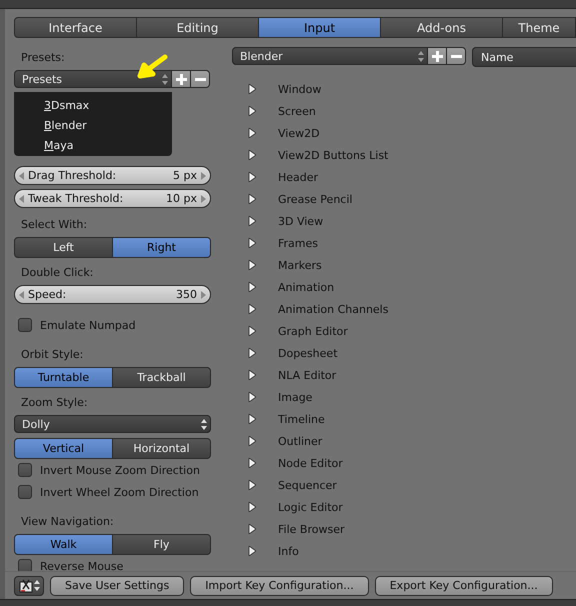 This screenshot has height=606, width=576. I want to click on keymap-item: Graph Editor, so click(313, 331).